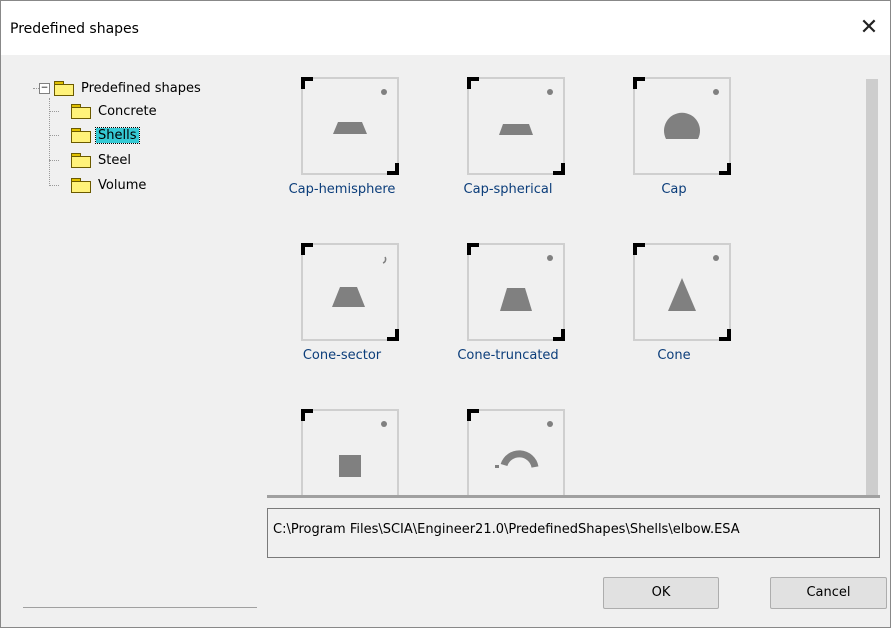  What do you see at coordinates (674, 355) in the screenshot?
I see `shape-label: Cone` at bounding box center [674, 355].